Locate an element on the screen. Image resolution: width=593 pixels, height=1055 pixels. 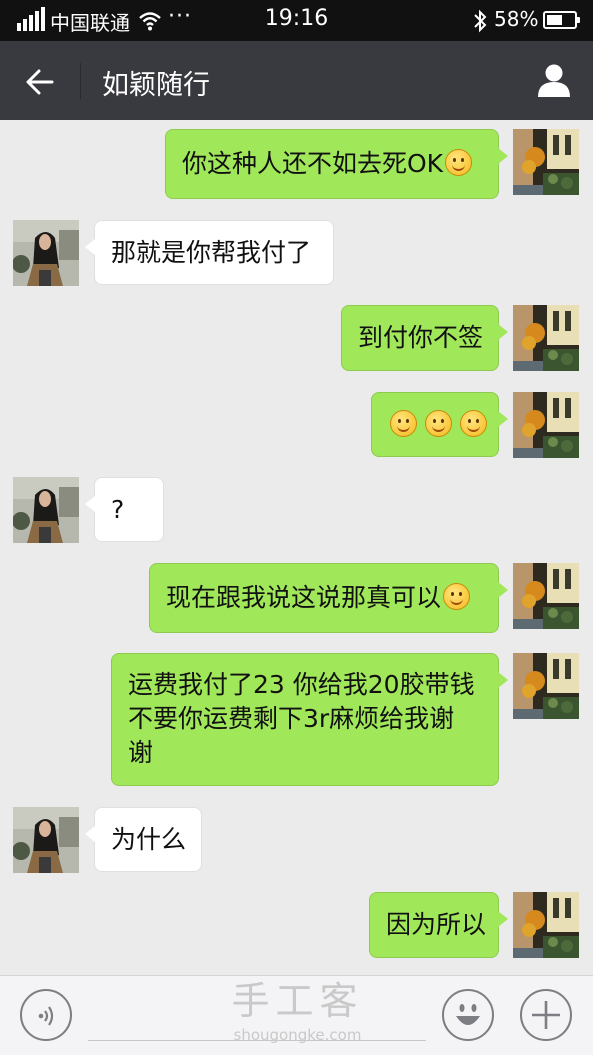
input-bar: 手工客 shougongke.com is located at coordinates (296, 1015).